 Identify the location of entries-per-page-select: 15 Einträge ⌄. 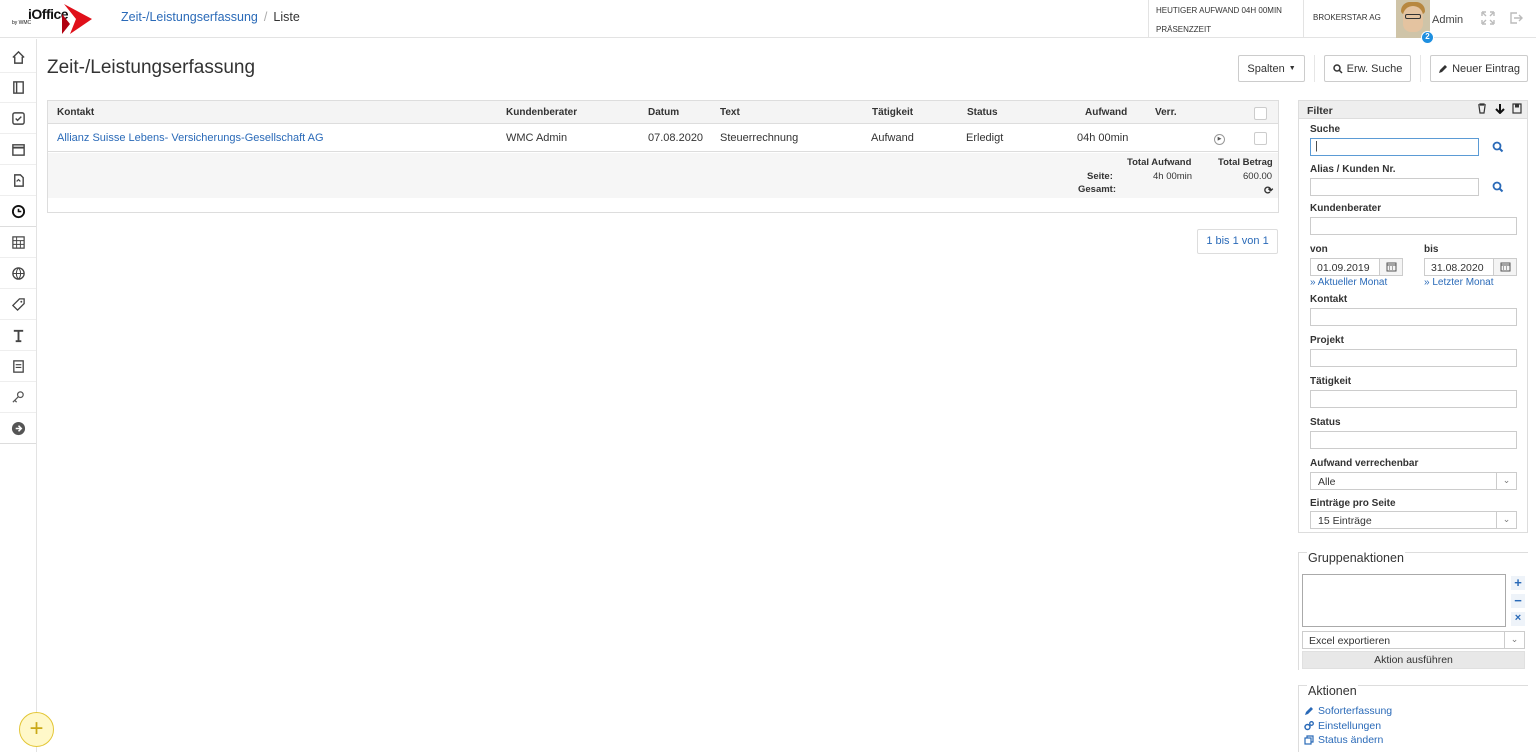
(1413, 520).